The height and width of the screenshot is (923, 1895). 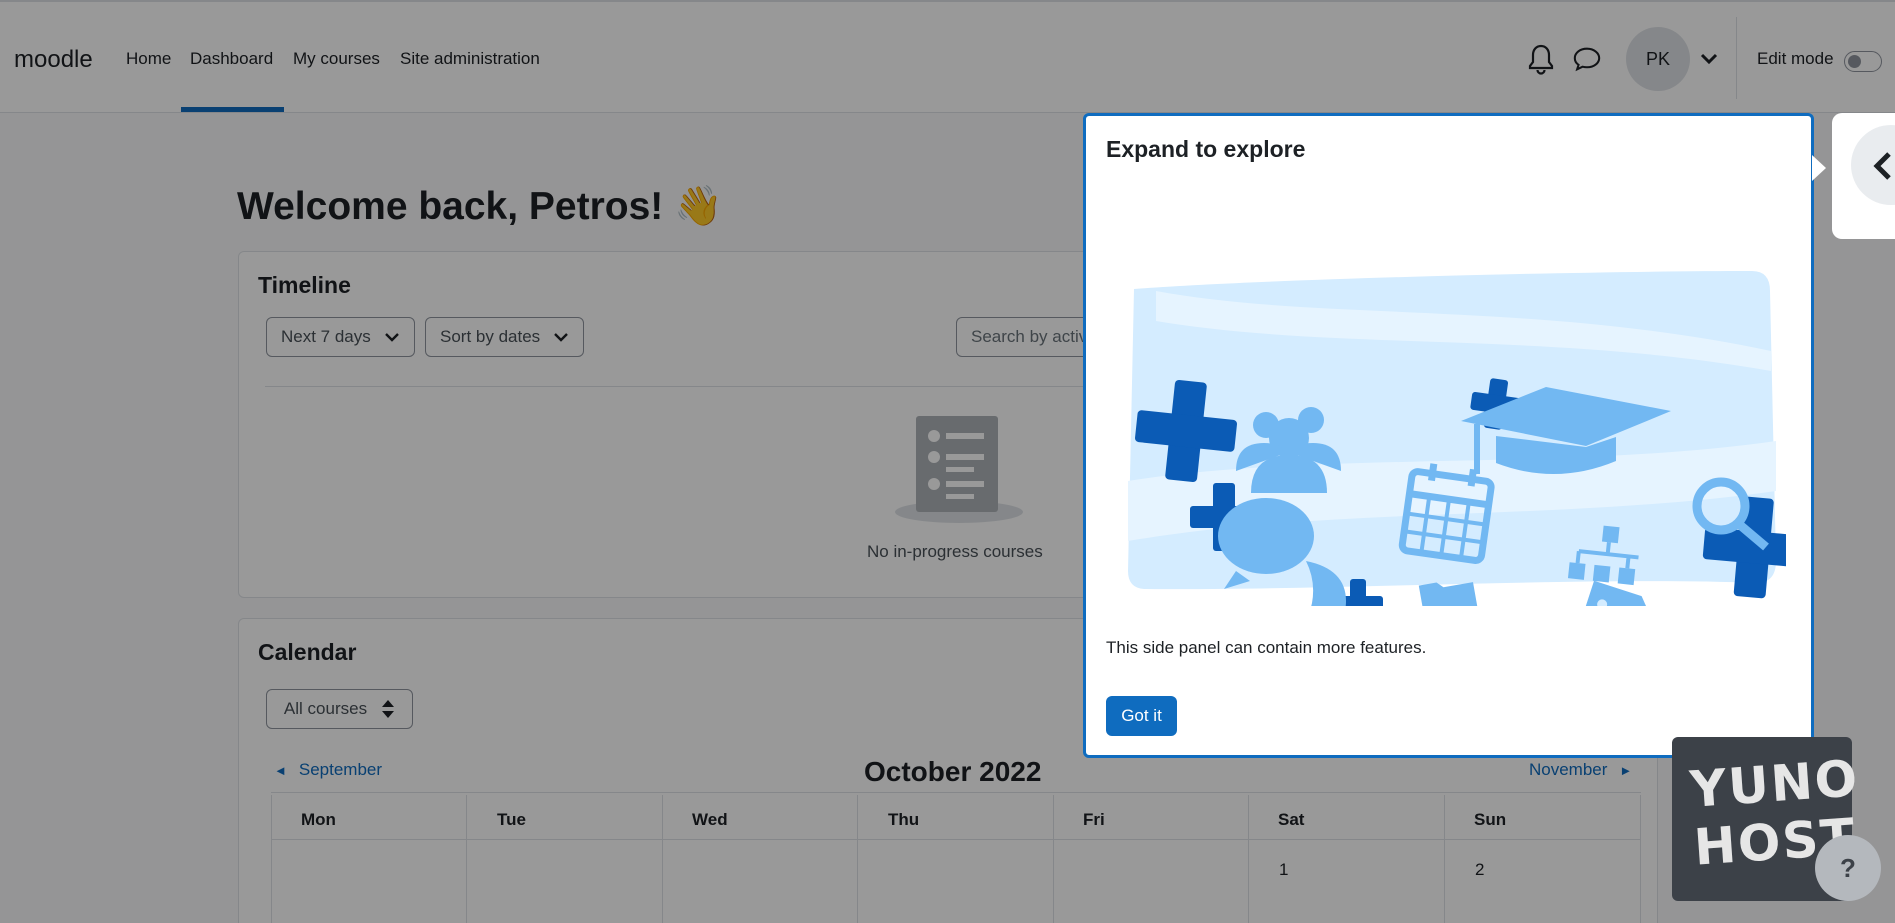 I want to click on right-drawer-toggle, so click(x=1863, y=176).